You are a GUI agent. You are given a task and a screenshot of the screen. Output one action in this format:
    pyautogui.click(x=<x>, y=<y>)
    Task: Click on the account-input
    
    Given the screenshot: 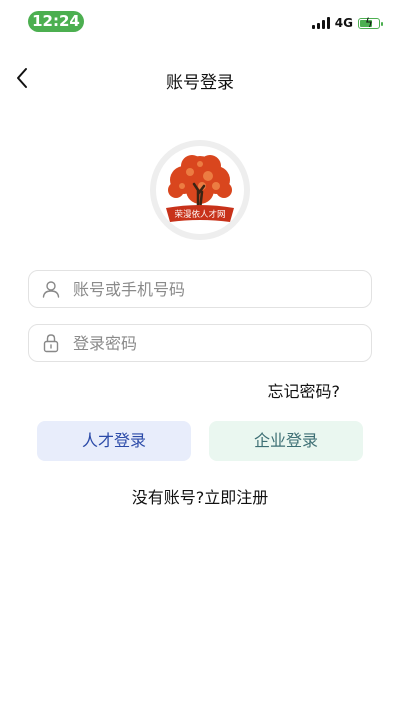 What is the action you would take?
    pyautogui.click(x=222, y=289)
    